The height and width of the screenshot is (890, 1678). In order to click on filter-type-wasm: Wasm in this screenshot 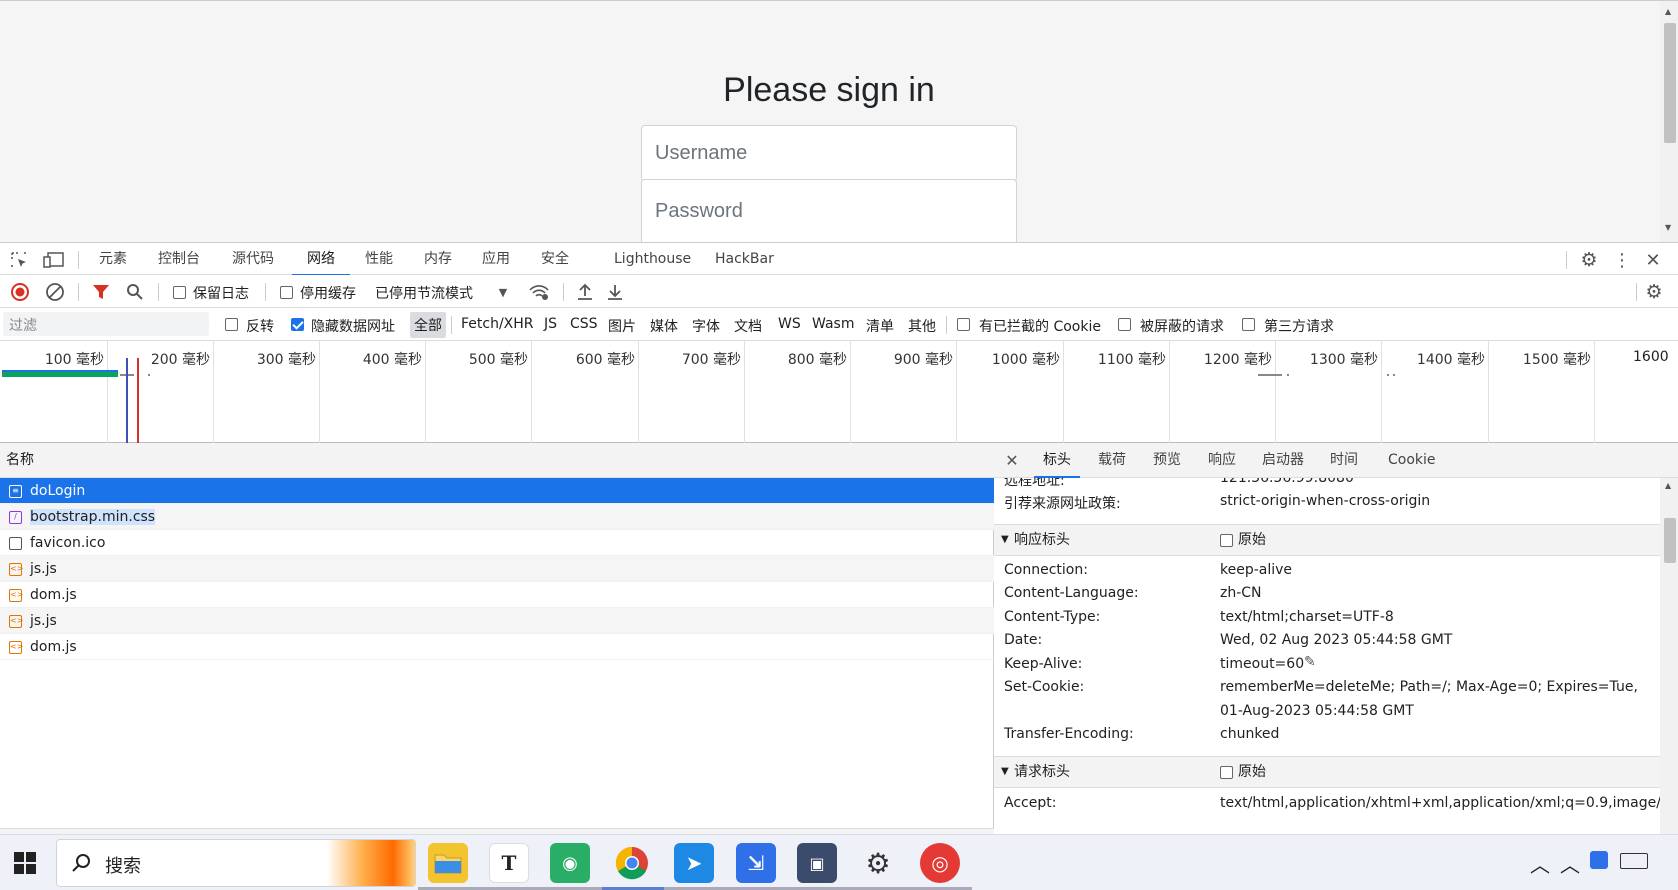, I will do `click(833, 324)`.